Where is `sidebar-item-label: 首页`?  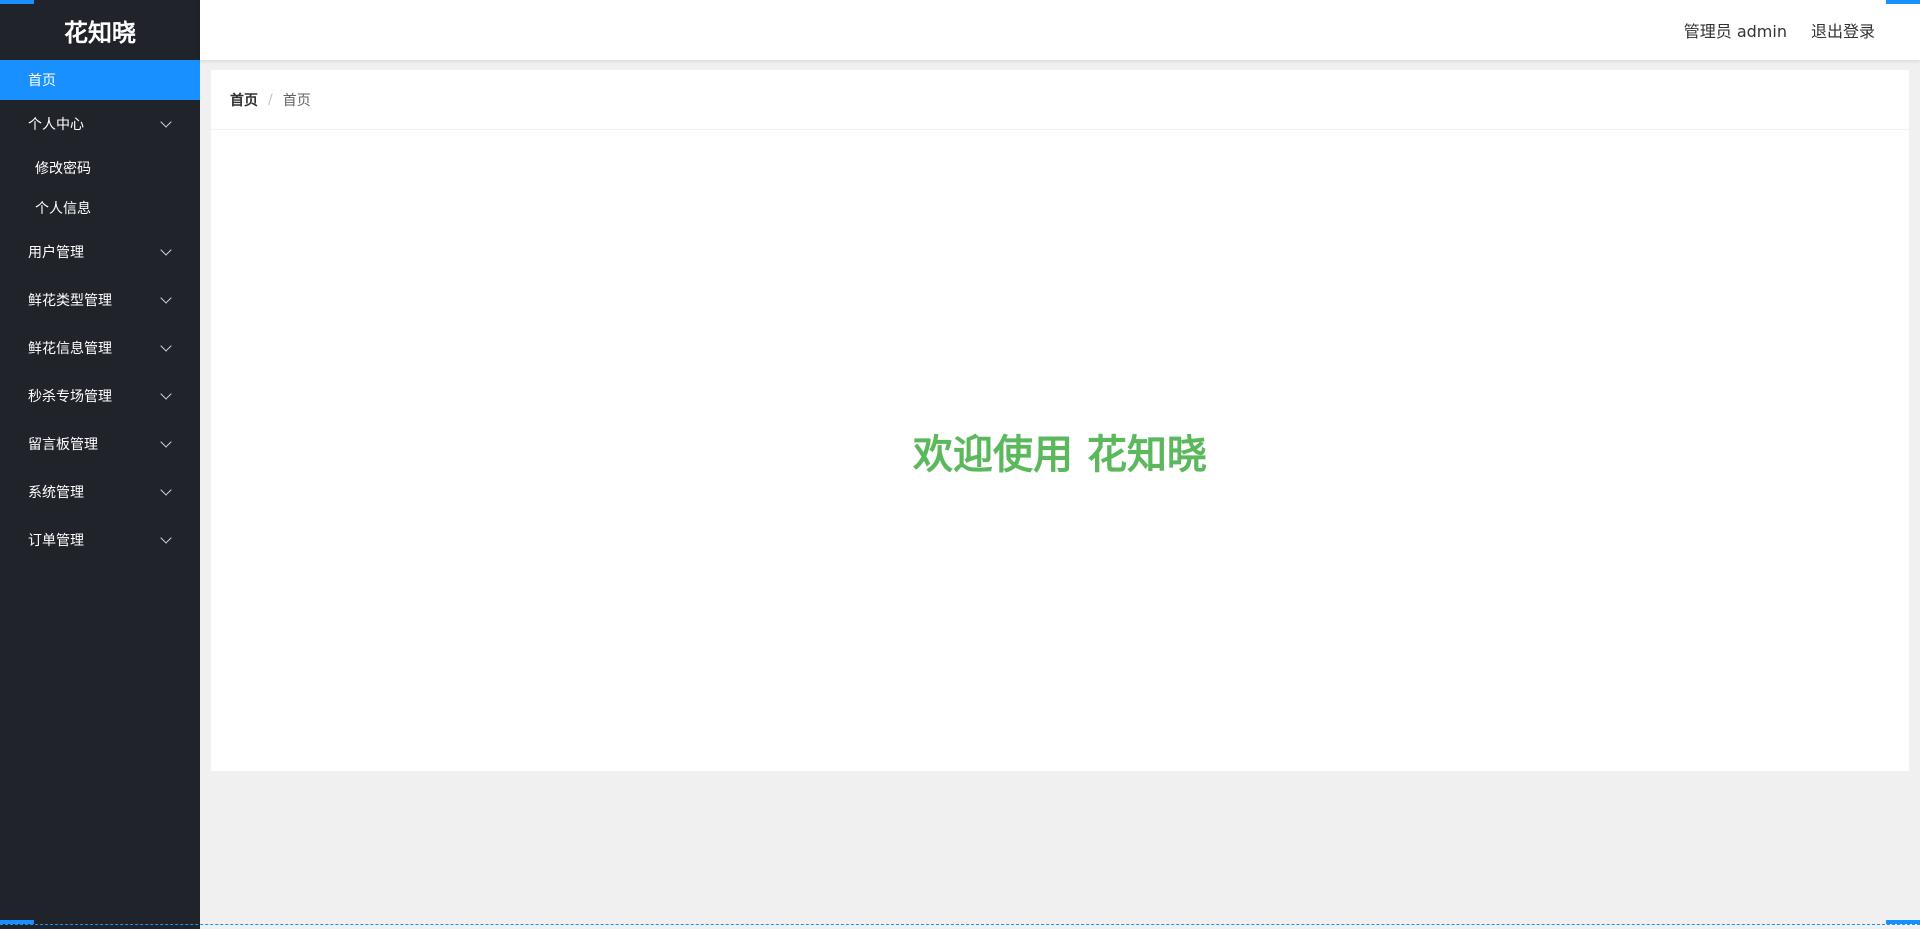 sidebar-item-label: 首页 is located at coordinates (42, 81).